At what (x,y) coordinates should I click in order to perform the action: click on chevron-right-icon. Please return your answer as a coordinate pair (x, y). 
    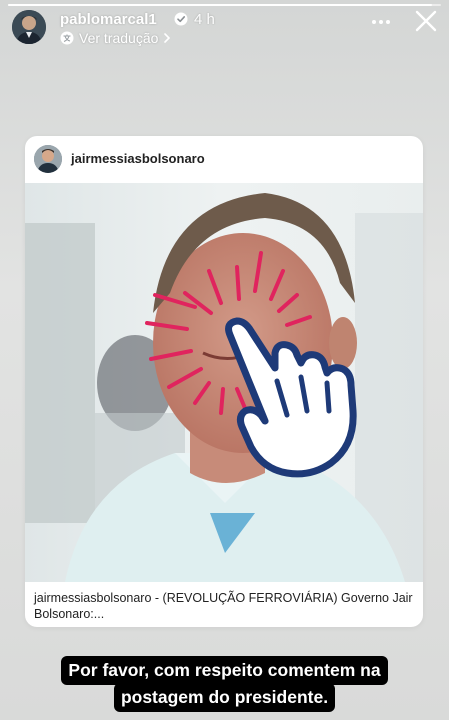
    Looking at the image, I should click on (167, 38).